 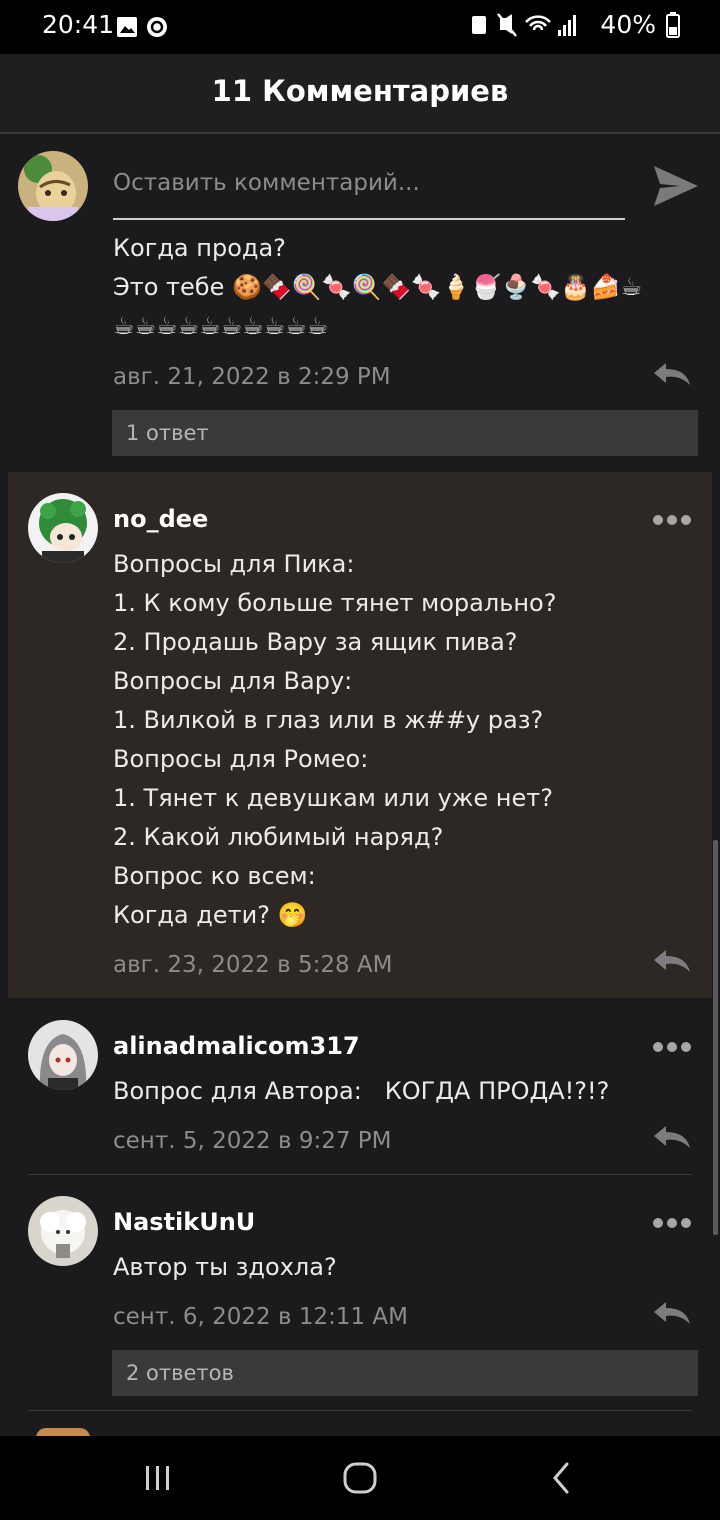 What do you see at coordinates (252, 377) in the screenshot?
I see `comment-date: авг. 21, 2022 в 2:29 PM` at bounding box center [252, 377].